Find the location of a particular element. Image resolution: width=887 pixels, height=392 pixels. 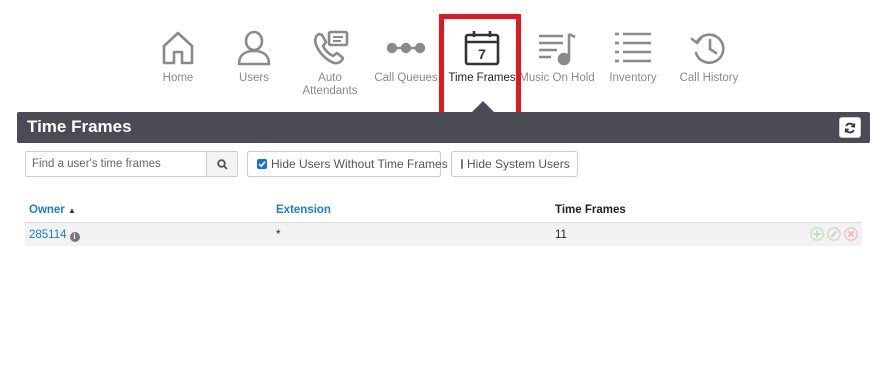

nav-item-time-frames: 7 Time Frames is located at coordinates (482, 56).